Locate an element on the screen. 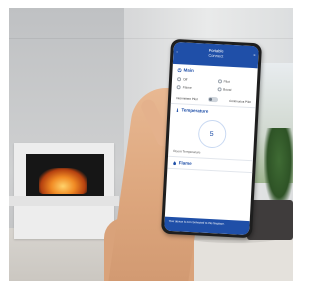  fire-flames is located at coordinates (63, 181).